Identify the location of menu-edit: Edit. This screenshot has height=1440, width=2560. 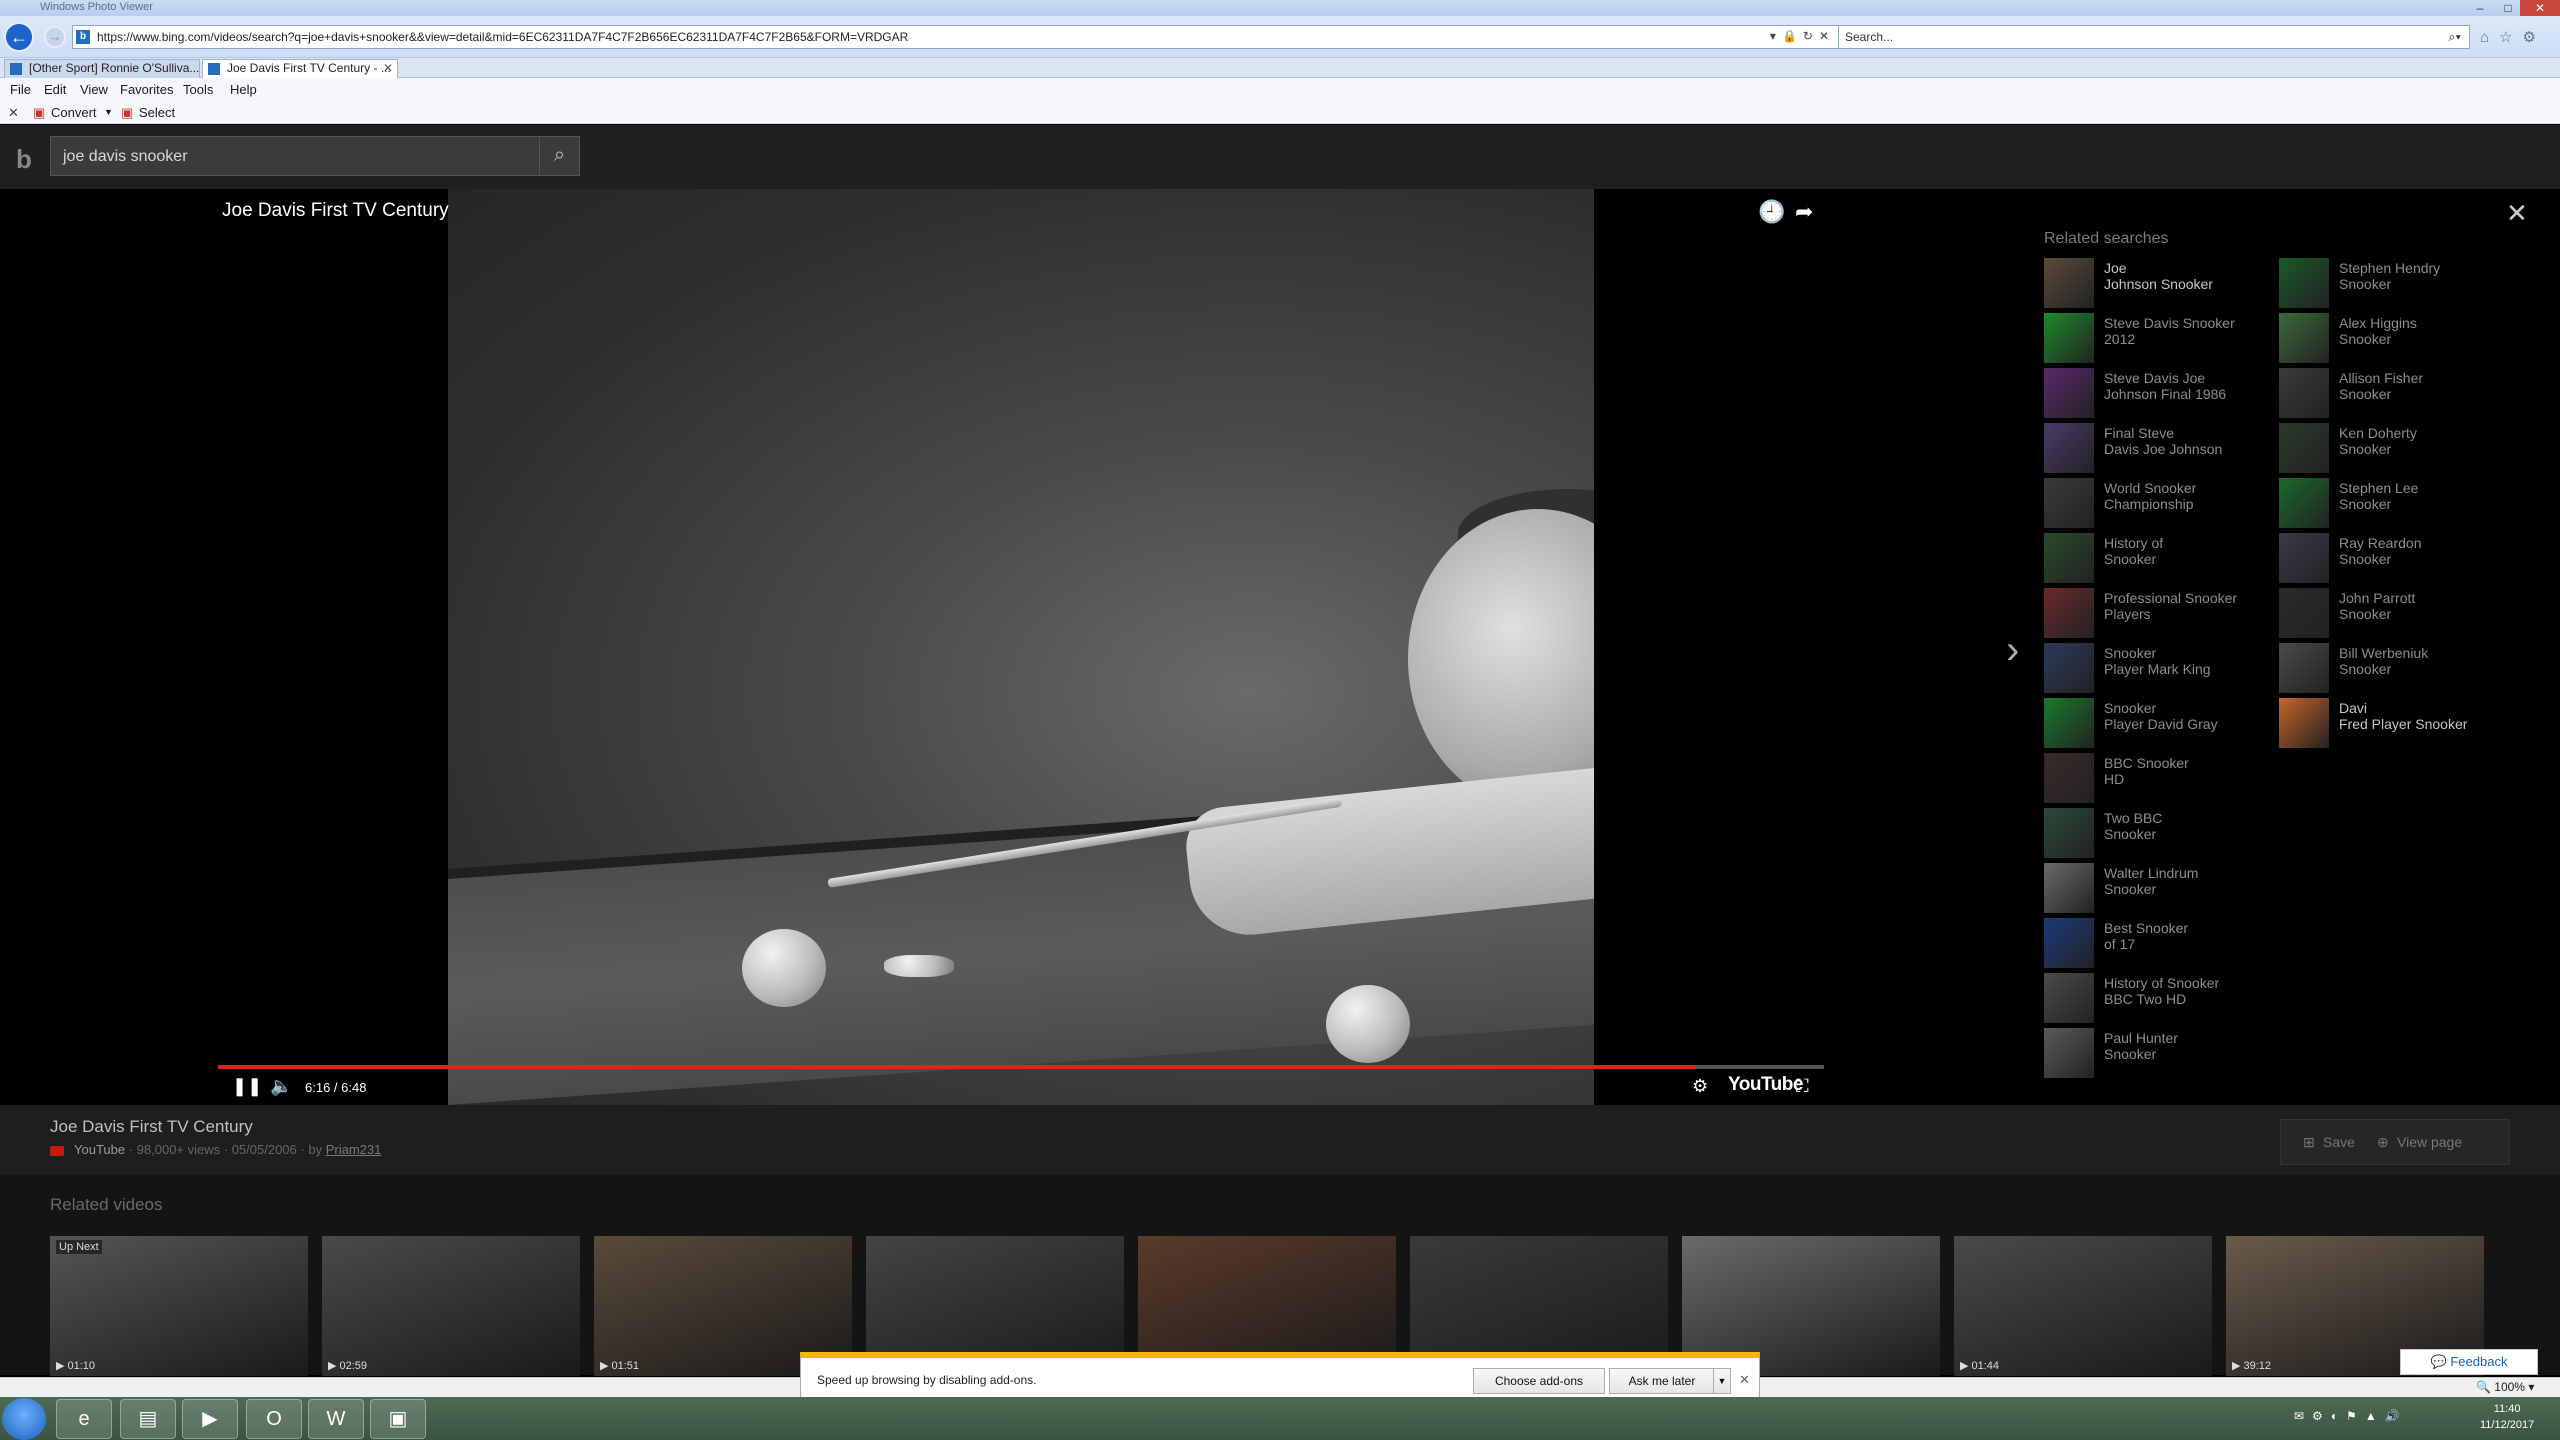
(55, 89).